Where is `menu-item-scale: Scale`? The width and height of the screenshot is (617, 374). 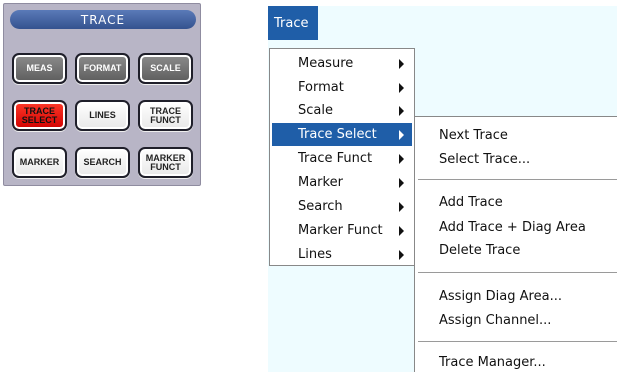
menu-item-scale: Scale is located at coordinates (342, 110).